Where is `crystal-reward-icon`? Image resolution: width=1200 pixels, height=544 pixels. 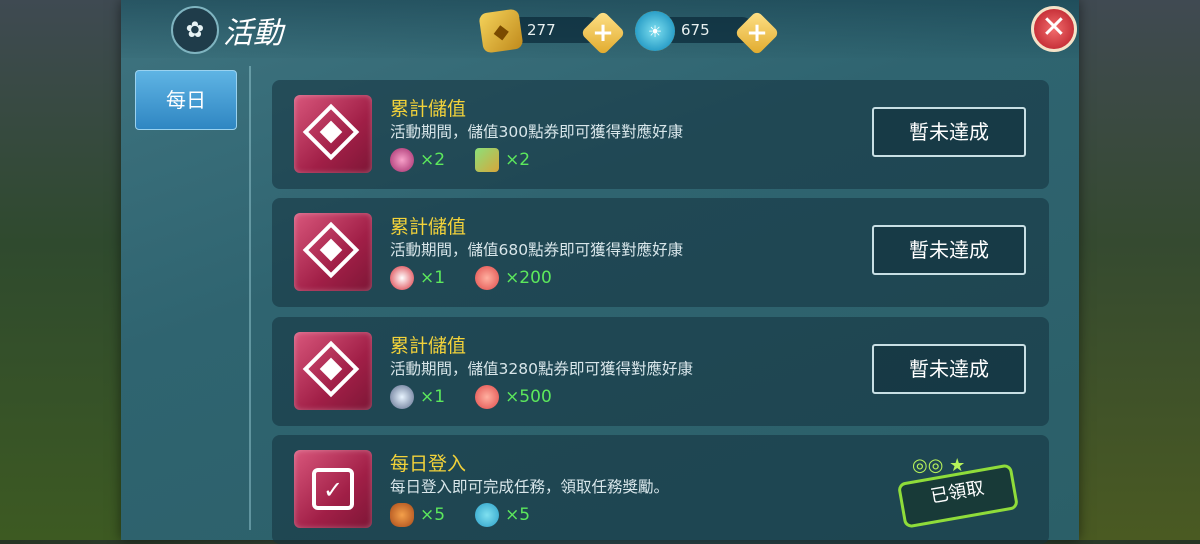
crystal-reward-icon is located at coordinates (402, 160).